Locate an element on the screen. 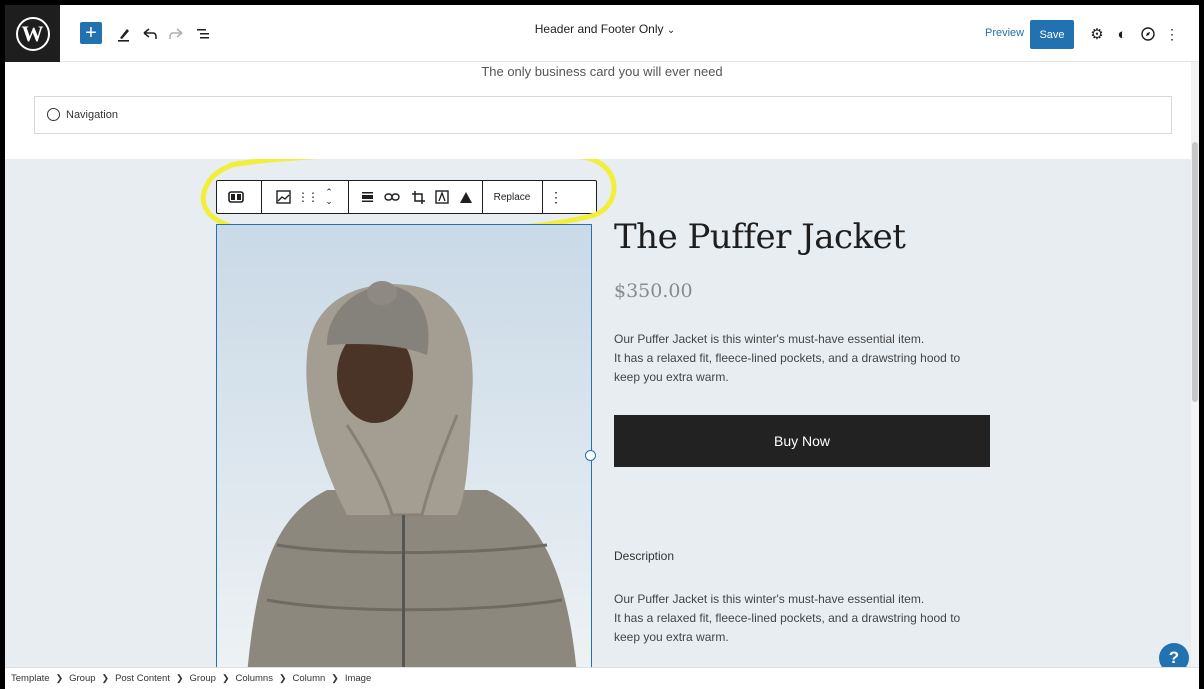 This screenshot has height=689, width=1204. add-block-button: + is located at coordinates (91, 33).